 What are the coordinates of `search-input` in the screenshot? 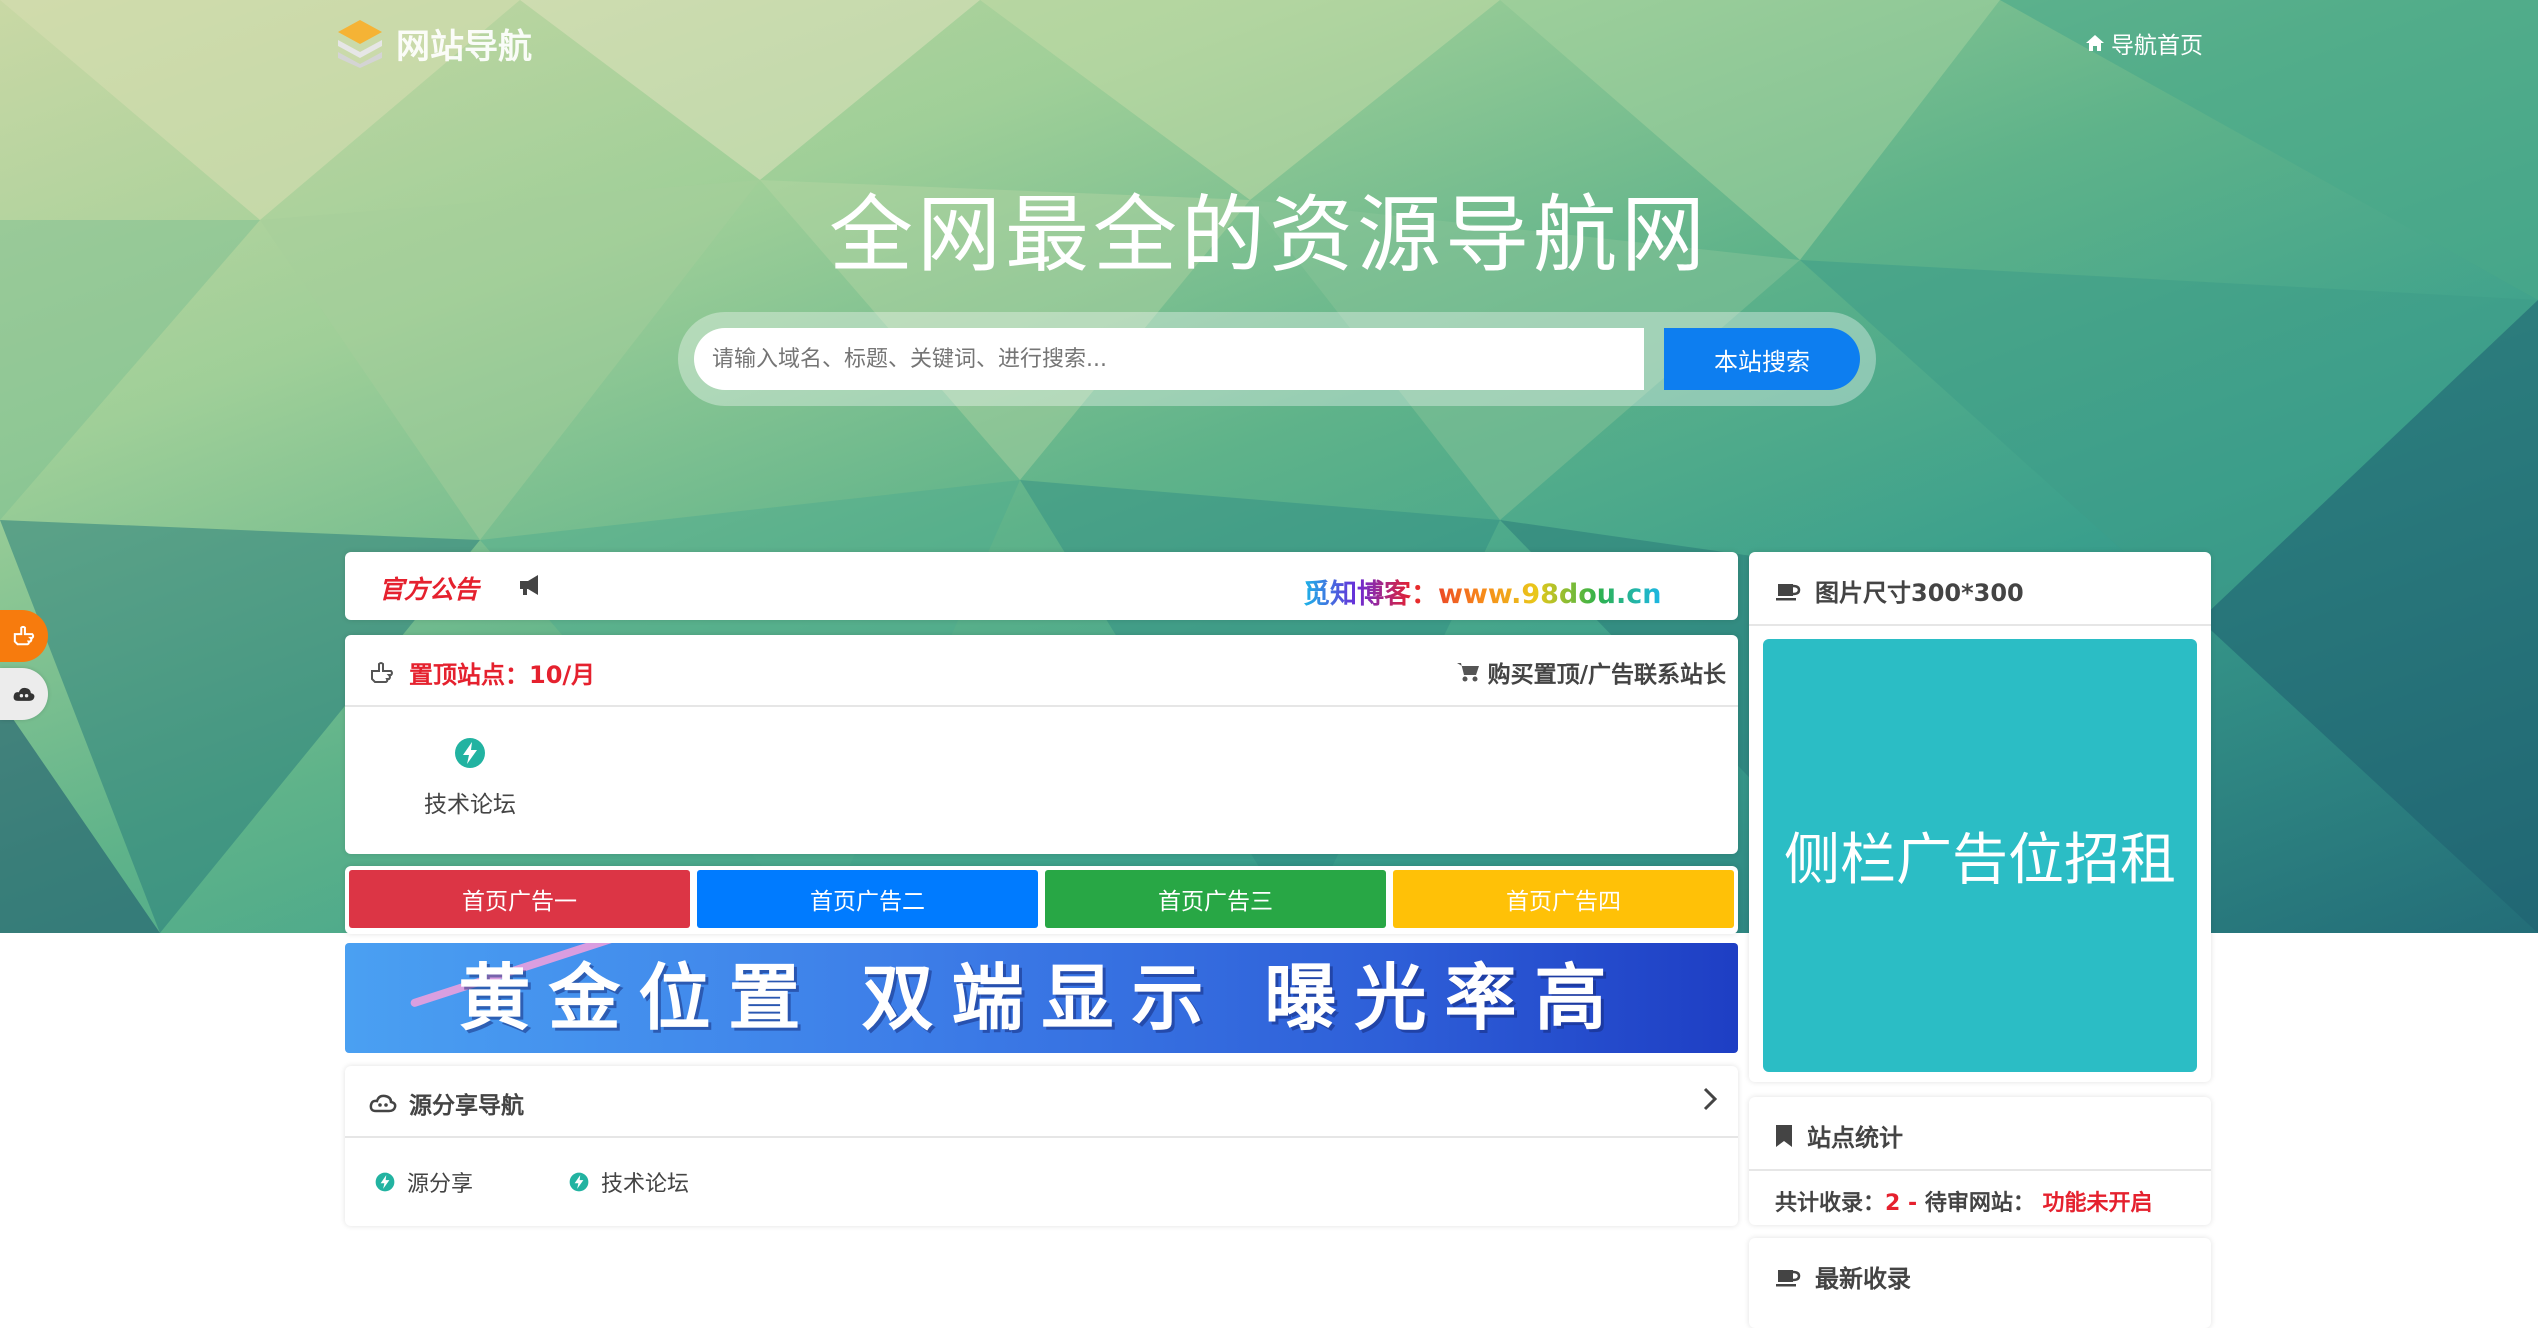 It's located at (1169, 359).